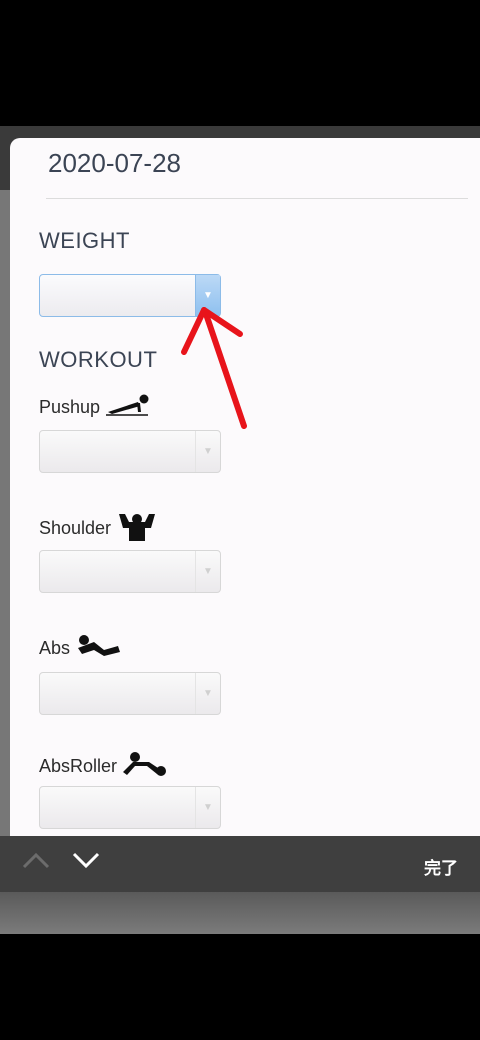  I want to click on abs-select: ▼, so click(130, 693).